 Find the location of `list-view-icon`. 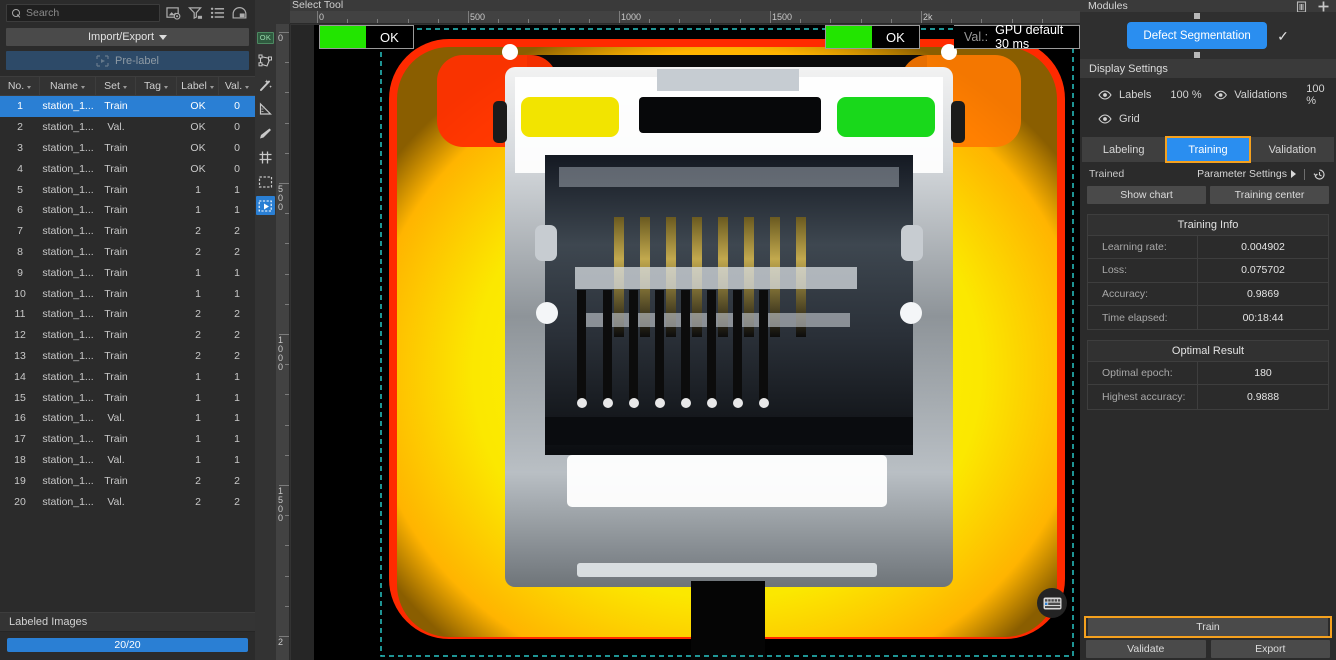

list-view-icon is located at coordinates (217, 13).